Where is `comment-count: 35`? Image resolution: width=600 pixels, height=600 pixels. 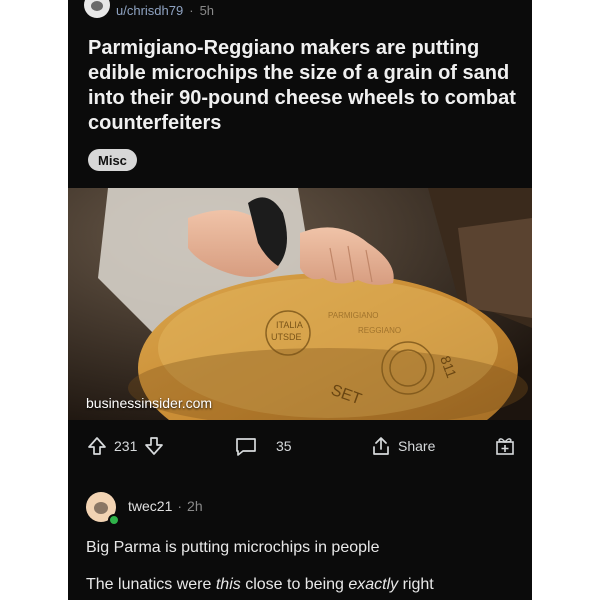
comment-count: 35 is located at coordinates (284, 446).